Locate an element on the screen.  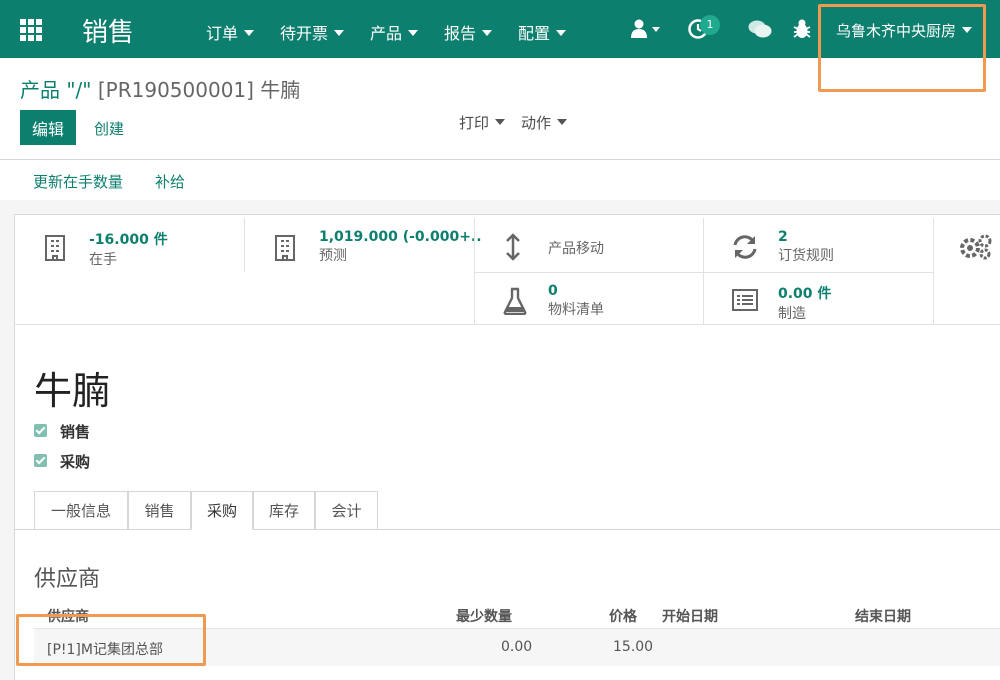
price-cell: 15.00 is located at coordinates (633, 647).